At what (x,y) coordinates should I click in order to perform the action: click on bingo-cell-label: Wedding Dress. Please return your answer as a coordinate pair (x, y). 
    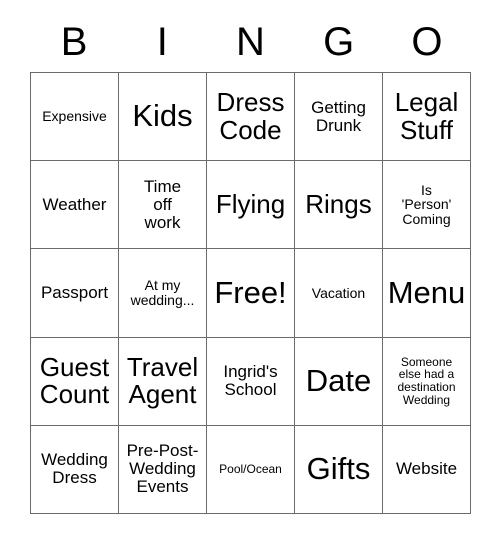
    Looking at the image, I should click on (74, 469).